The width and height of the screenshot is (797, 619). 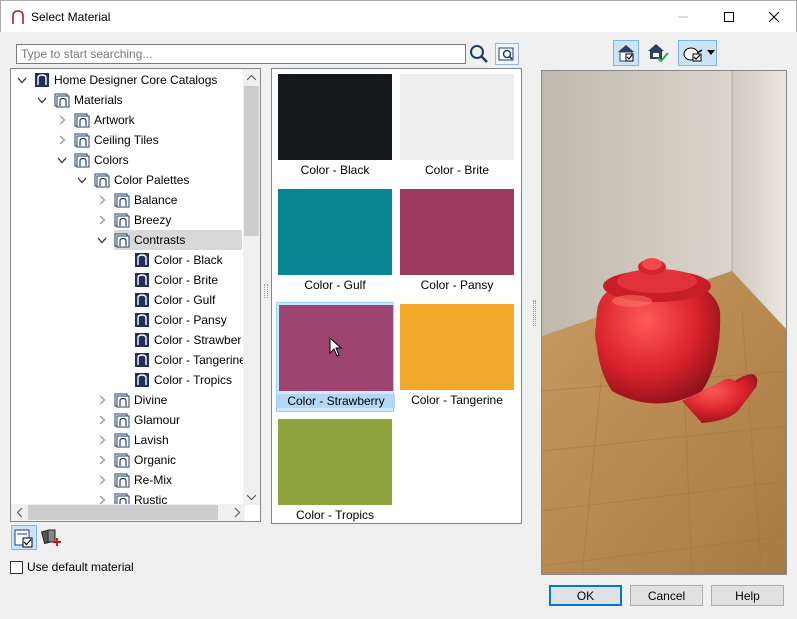 I want to click on tree-item: Glamour, so click(x=166, y=420).